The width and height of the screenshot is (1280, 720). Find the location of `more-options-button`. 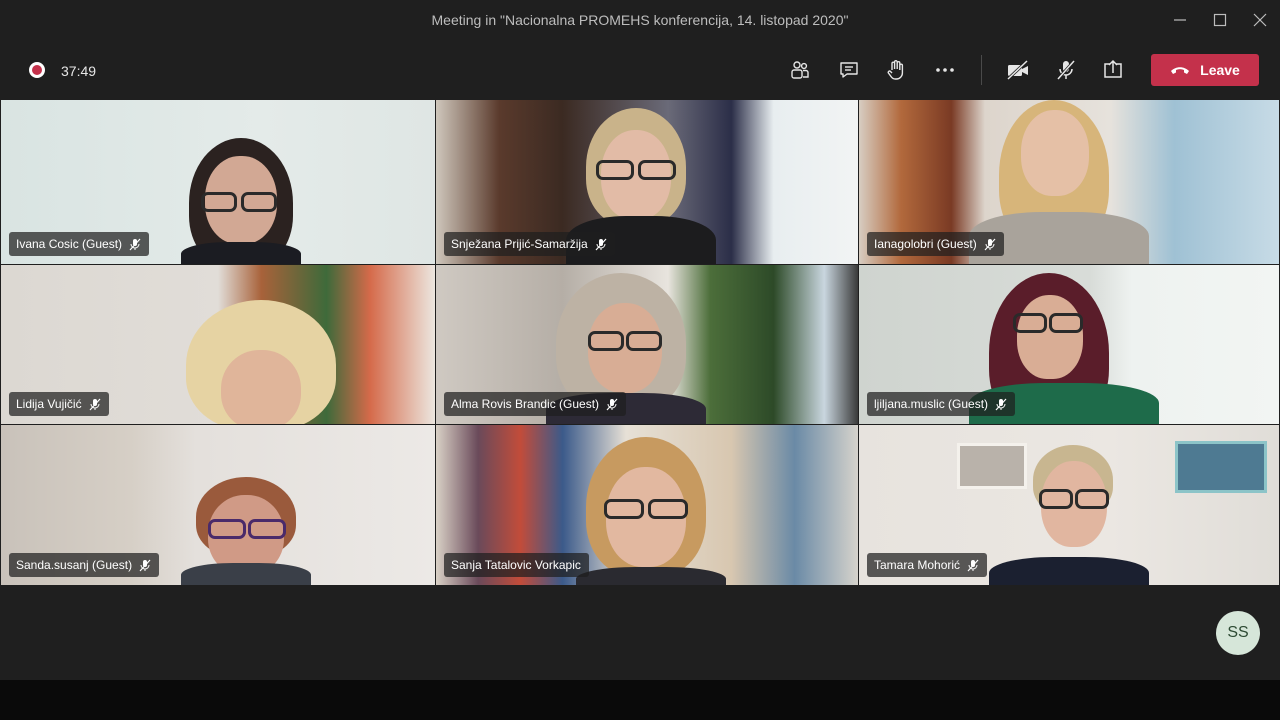

more-options-button is located at coordinates (945, 70).